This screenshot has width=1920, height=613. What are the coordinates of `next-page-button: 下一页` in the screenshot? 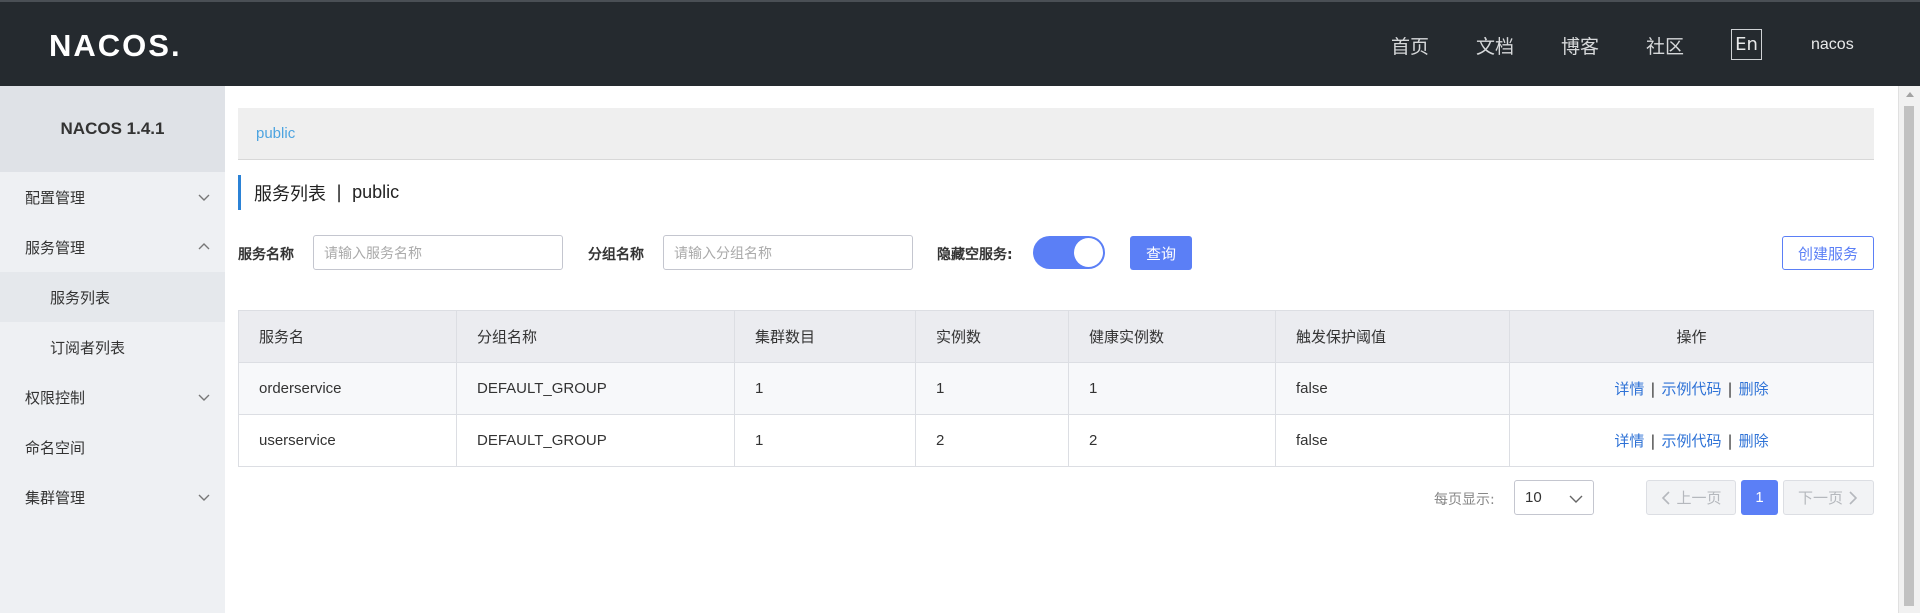 It's located at (1828, 497).